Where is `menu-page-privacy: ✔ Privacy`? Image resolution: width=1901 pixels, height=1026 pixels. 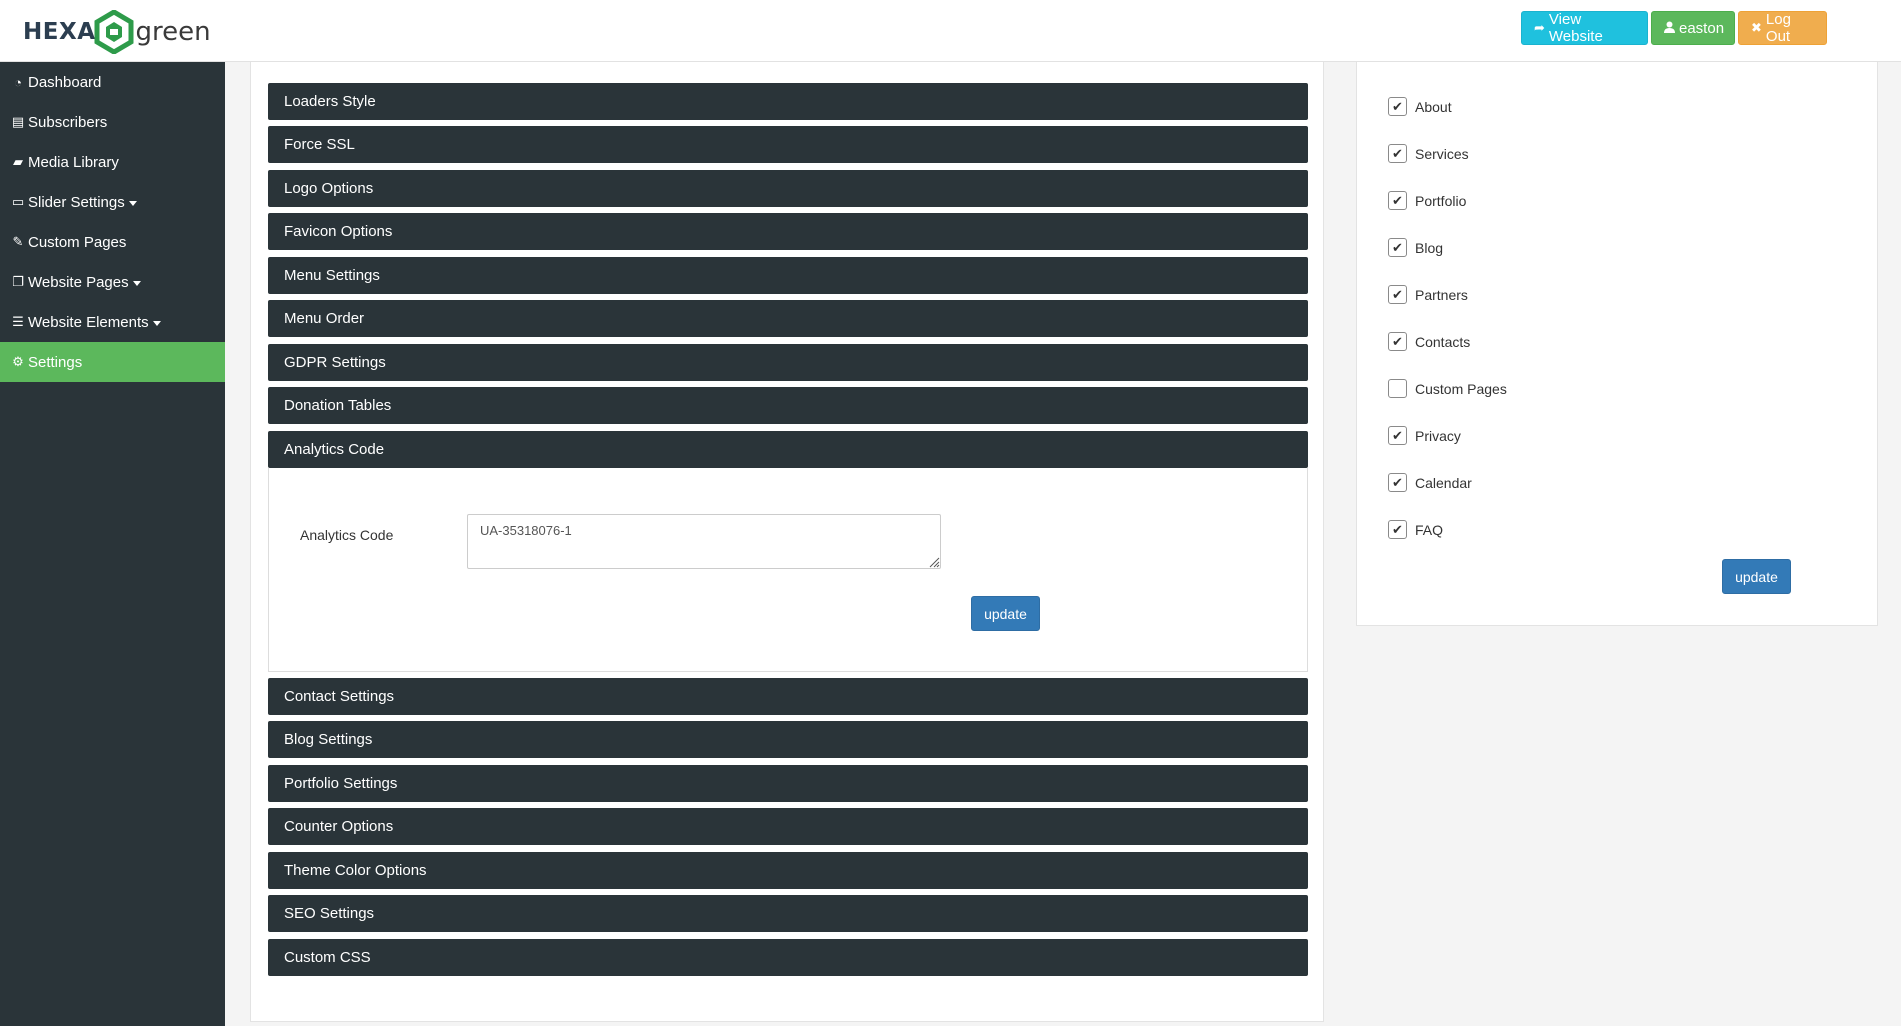
menu-page-privacy: ✔ Privacy is located at coordinates (1424, 435).